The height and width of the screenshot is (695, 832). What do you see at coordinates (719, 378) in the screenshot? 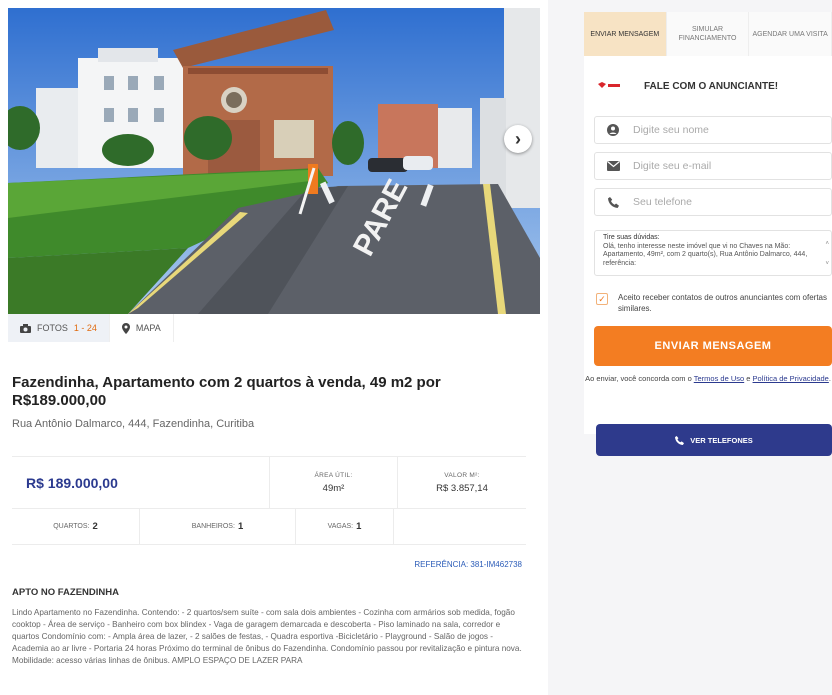
I see `terms-of-use-link: Termos de Uso` at bounding box center [719, 378].